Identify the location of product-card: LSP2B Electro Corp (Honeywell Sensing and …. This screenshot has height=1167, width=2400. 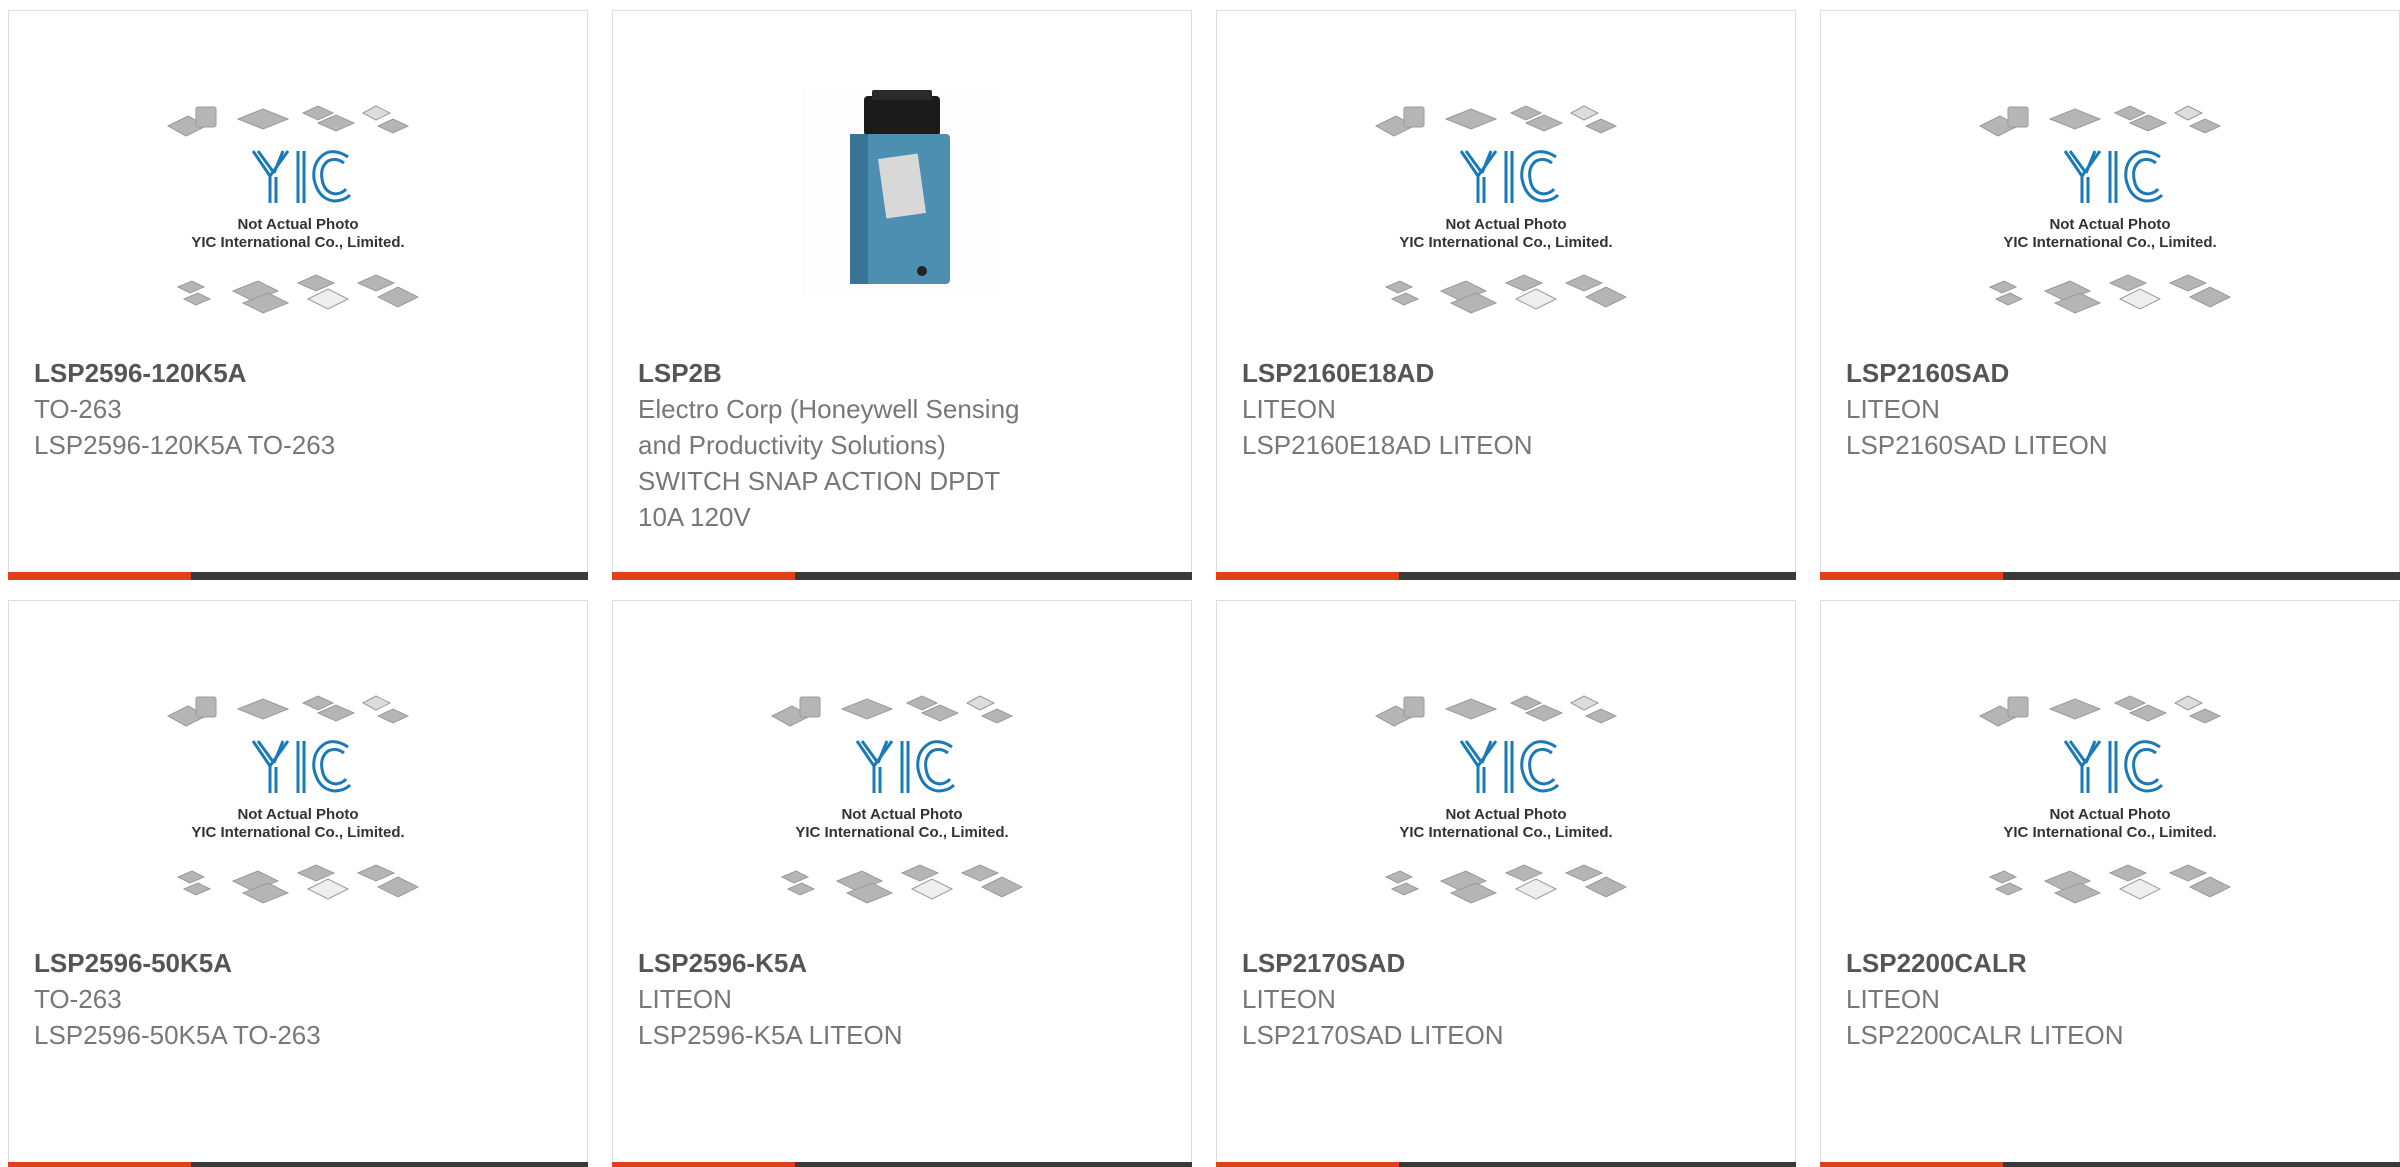
(902, 295).